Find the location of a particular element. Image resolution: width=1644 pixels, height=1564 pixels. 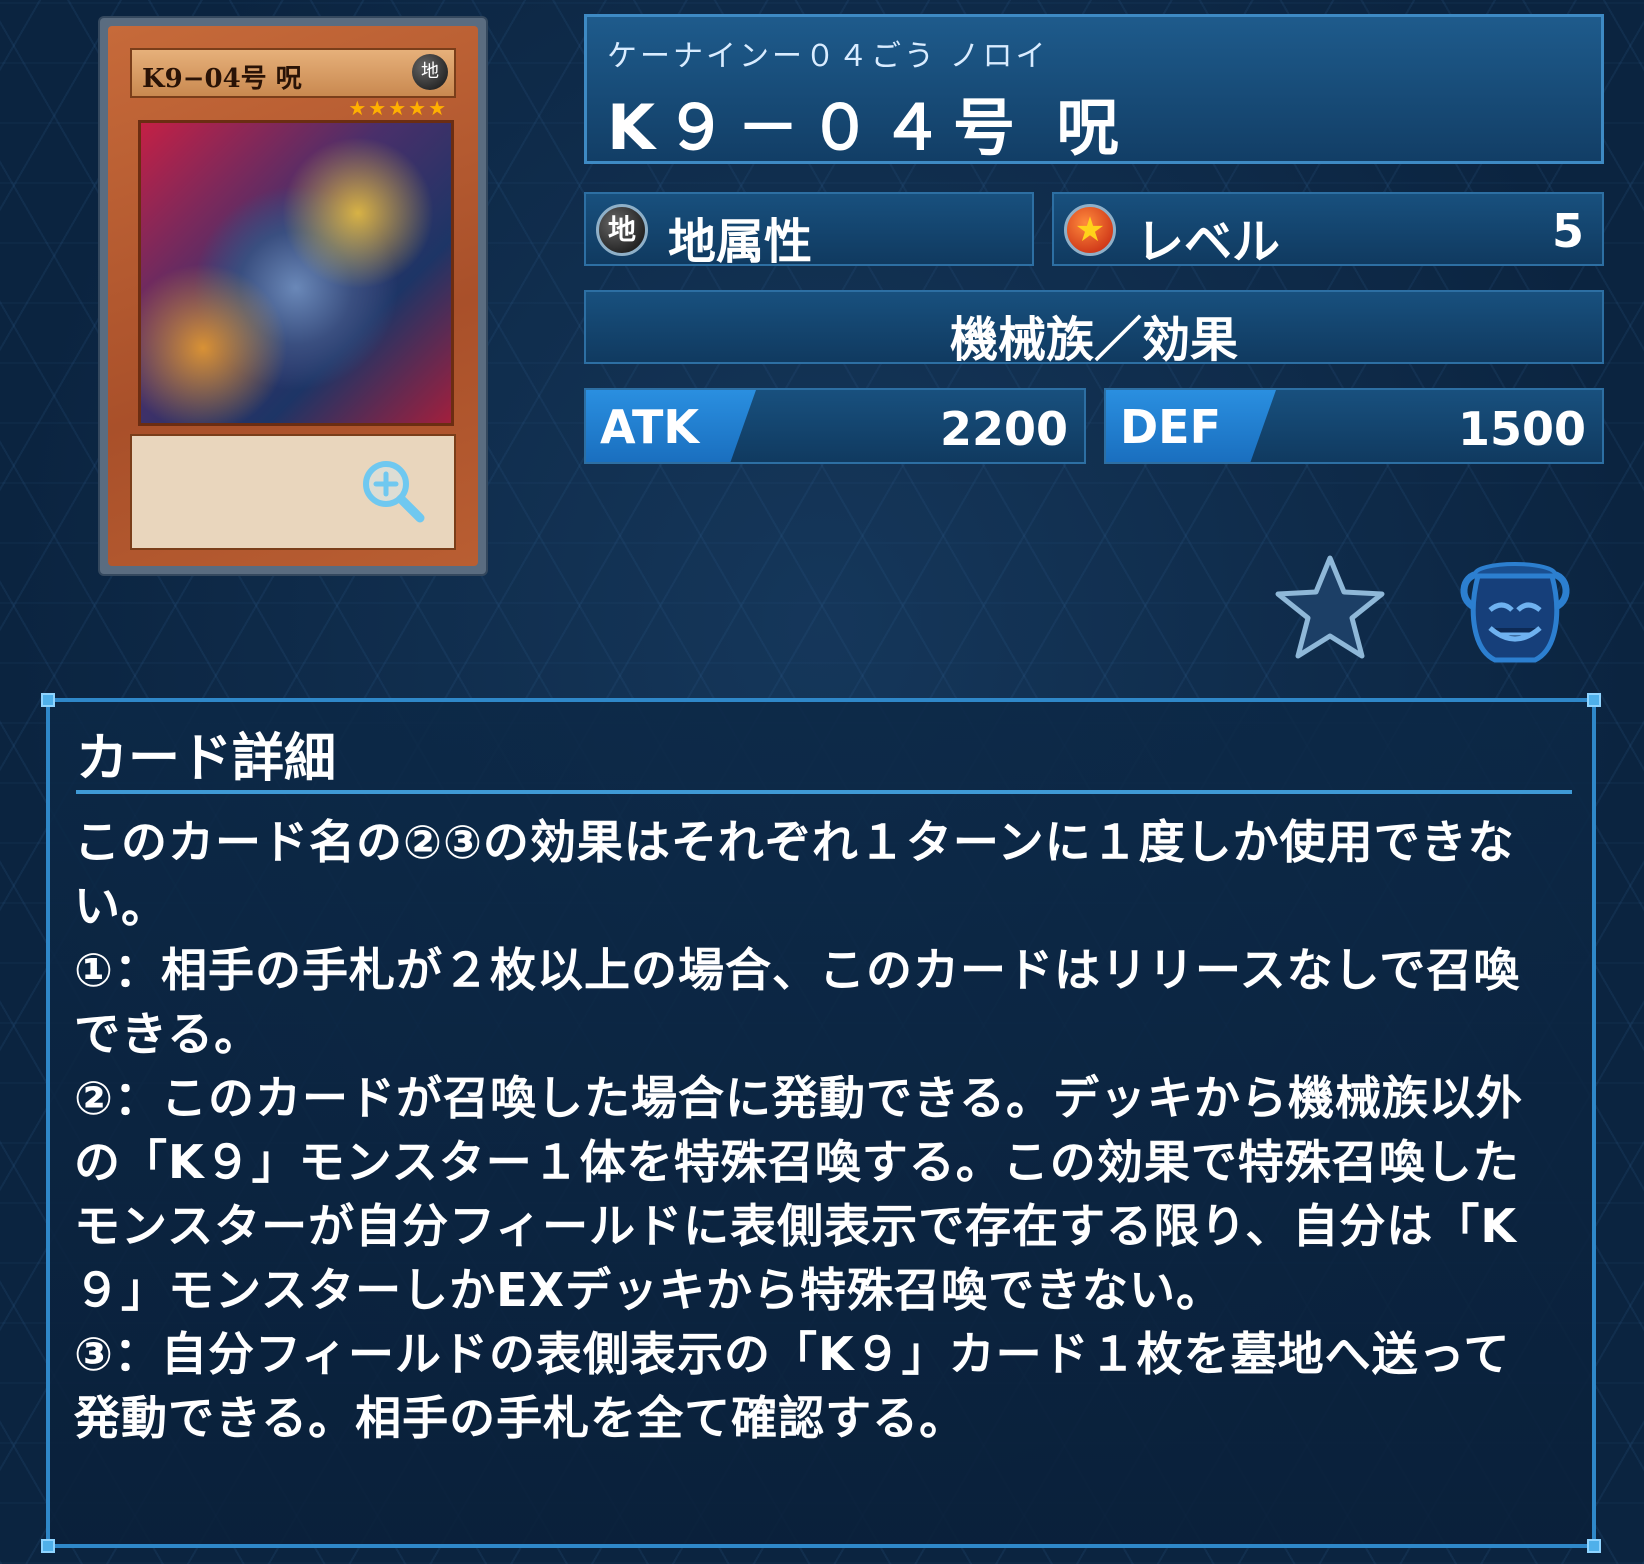

atk-label: ATK is located at coordinates (650, 427).